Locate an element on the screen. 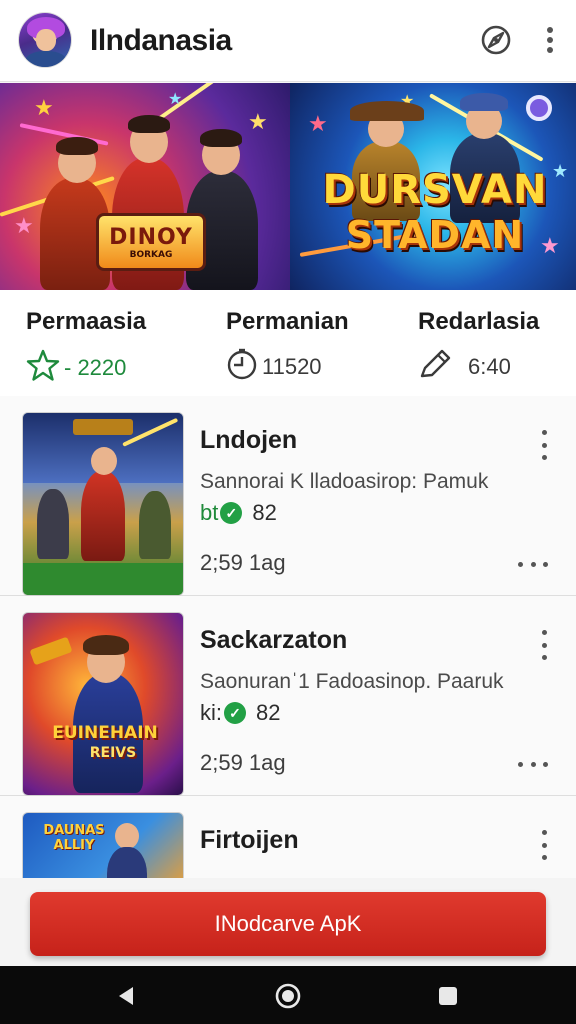  recents-square-icon is located at coordinates (448, 996).